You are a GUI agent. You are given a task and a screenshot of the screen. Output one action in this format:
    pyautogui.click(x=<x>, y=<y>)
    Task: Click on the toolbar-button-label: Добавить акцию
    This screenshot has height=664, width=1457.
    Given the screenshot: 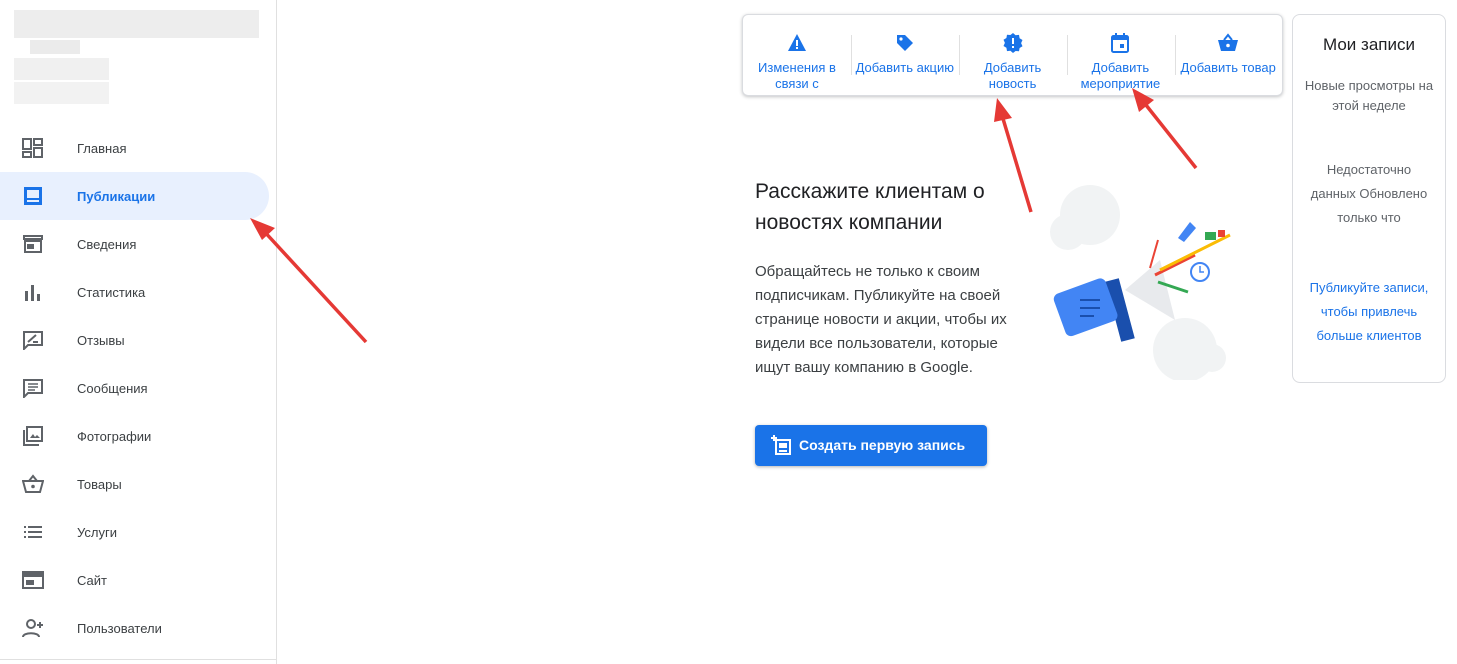 What is the action you would take?
    pyautogui.click(x=905, y=67)
    